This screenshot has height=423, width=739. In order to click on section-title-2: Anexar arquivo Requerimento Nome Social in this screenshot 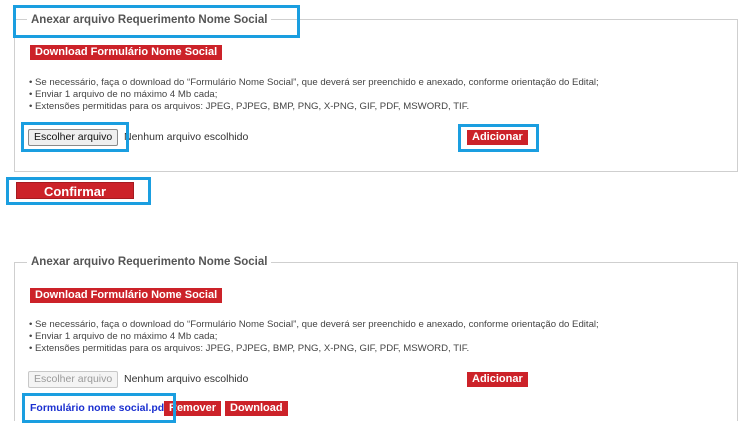, I will do `click(149, 262)`.